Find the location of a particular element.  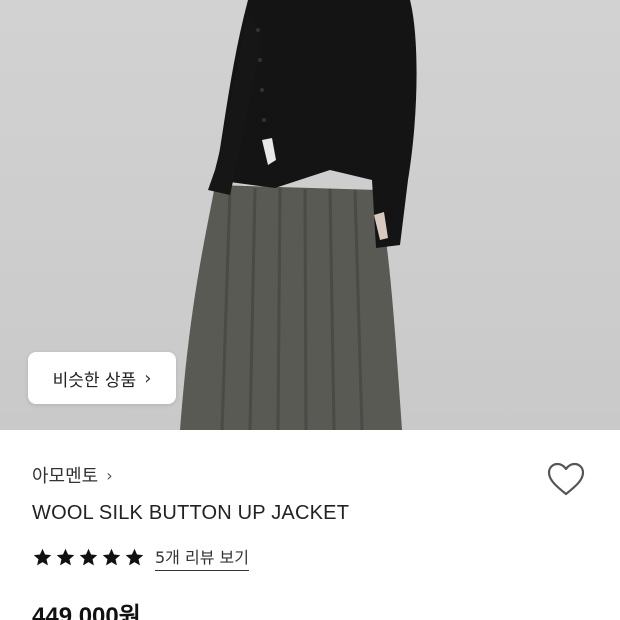

product-price: 449,000원 is located at coordinates (86, 611).